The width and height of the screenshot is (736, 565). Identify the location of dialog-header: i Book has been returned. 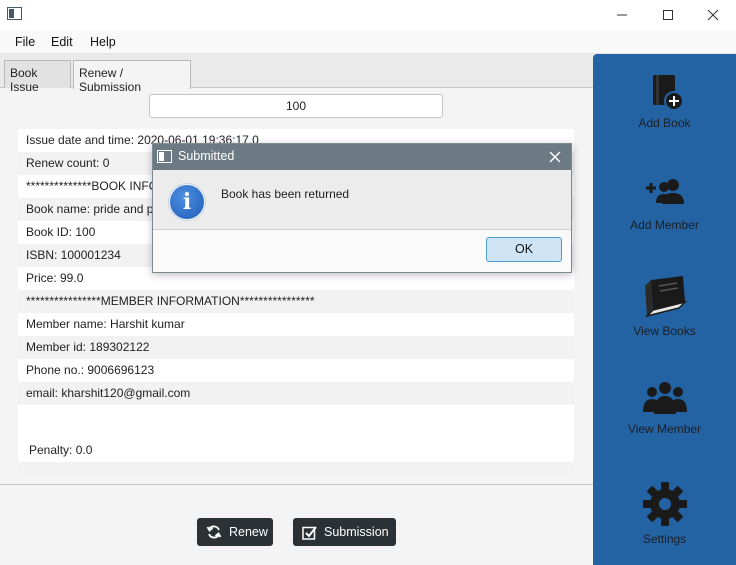
(362, 200).